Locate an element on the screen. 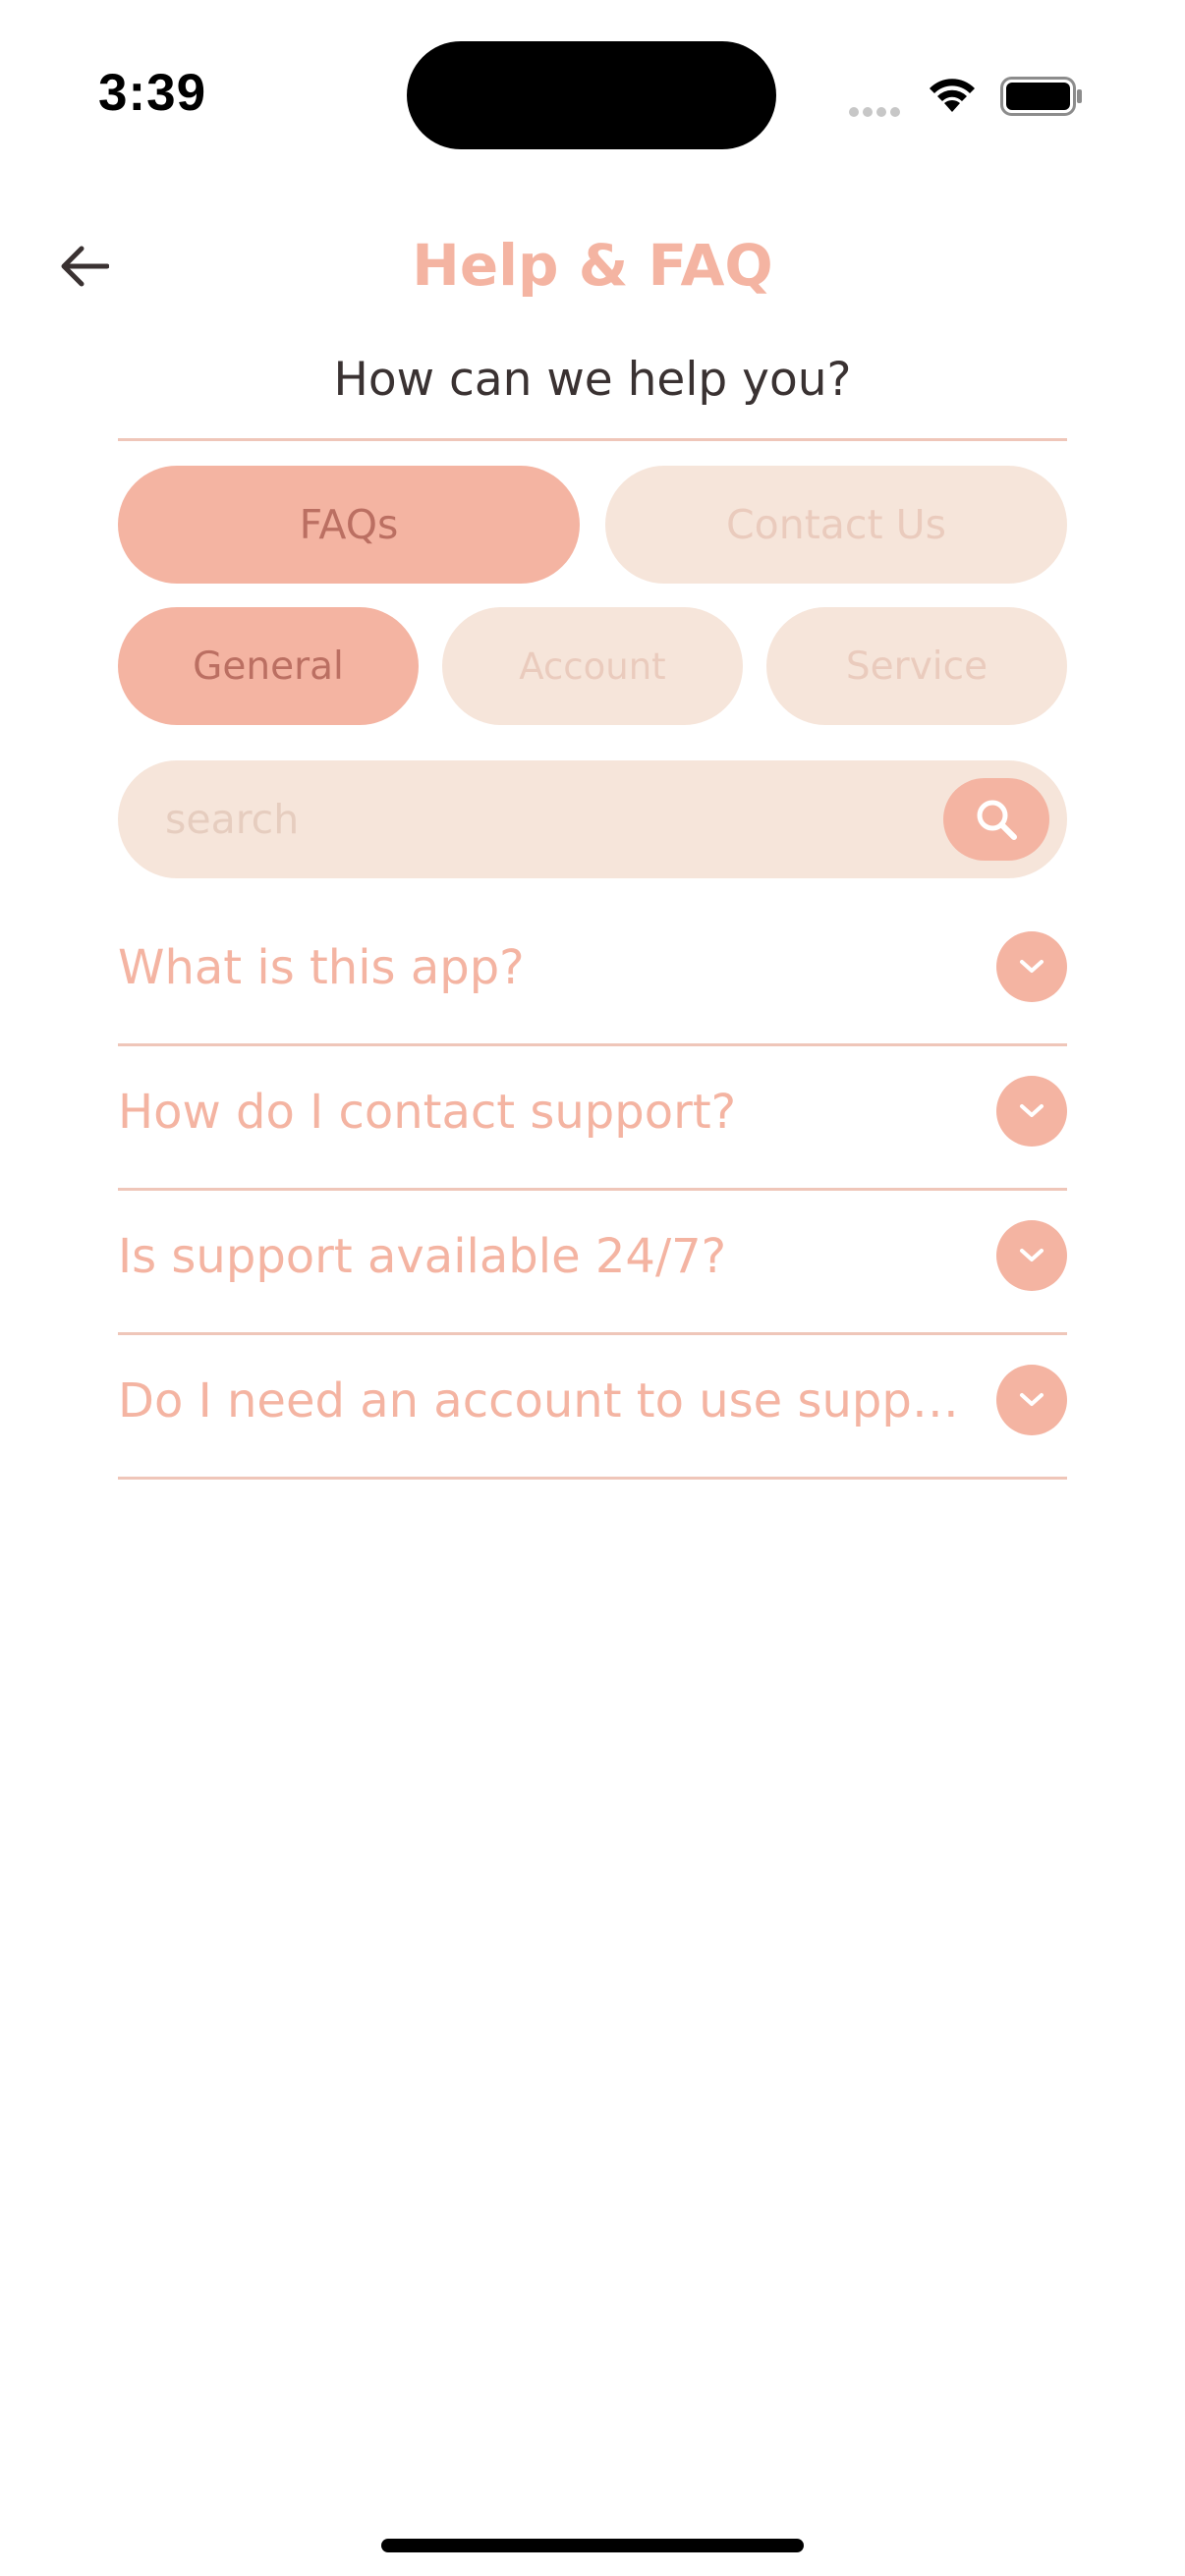  search-bar is located at coordinates (592, 819).